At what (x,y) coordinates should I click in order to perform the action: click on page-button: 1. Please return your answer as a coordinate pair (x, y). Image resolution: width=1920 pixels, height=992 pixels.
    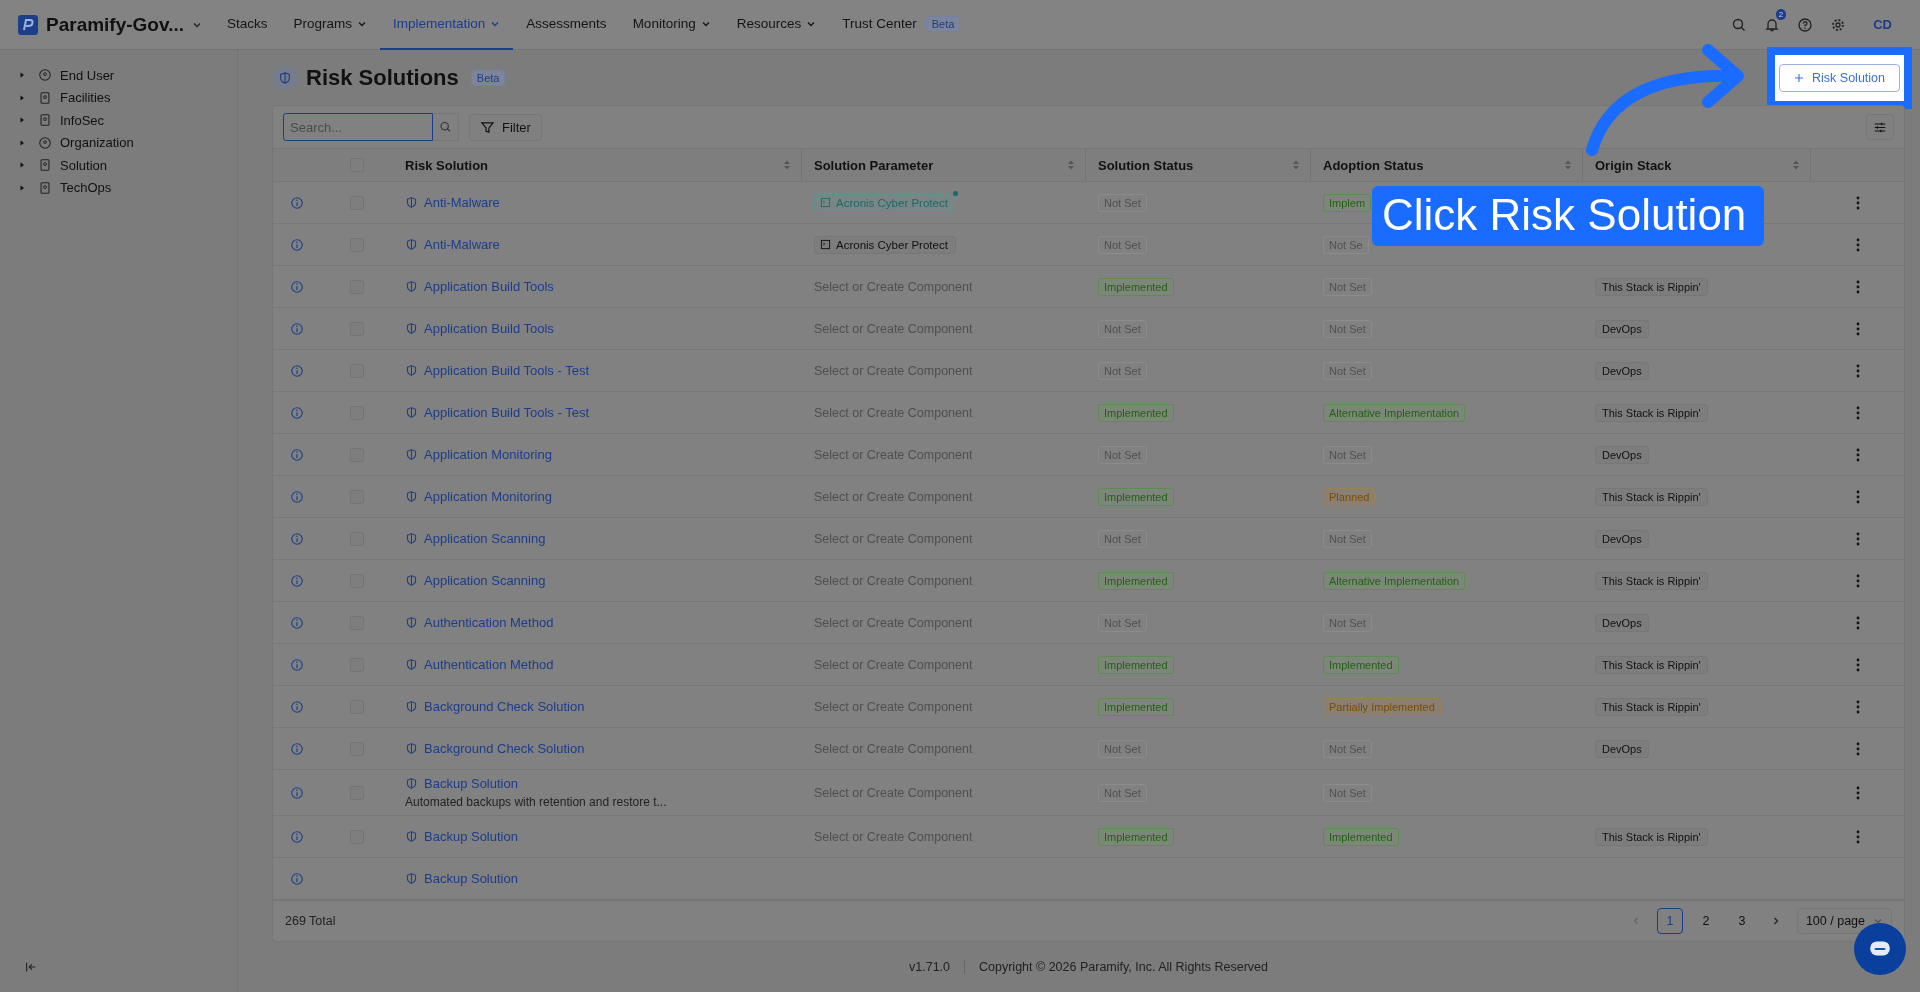
    Looking at the image, I should click on (1669, 921).